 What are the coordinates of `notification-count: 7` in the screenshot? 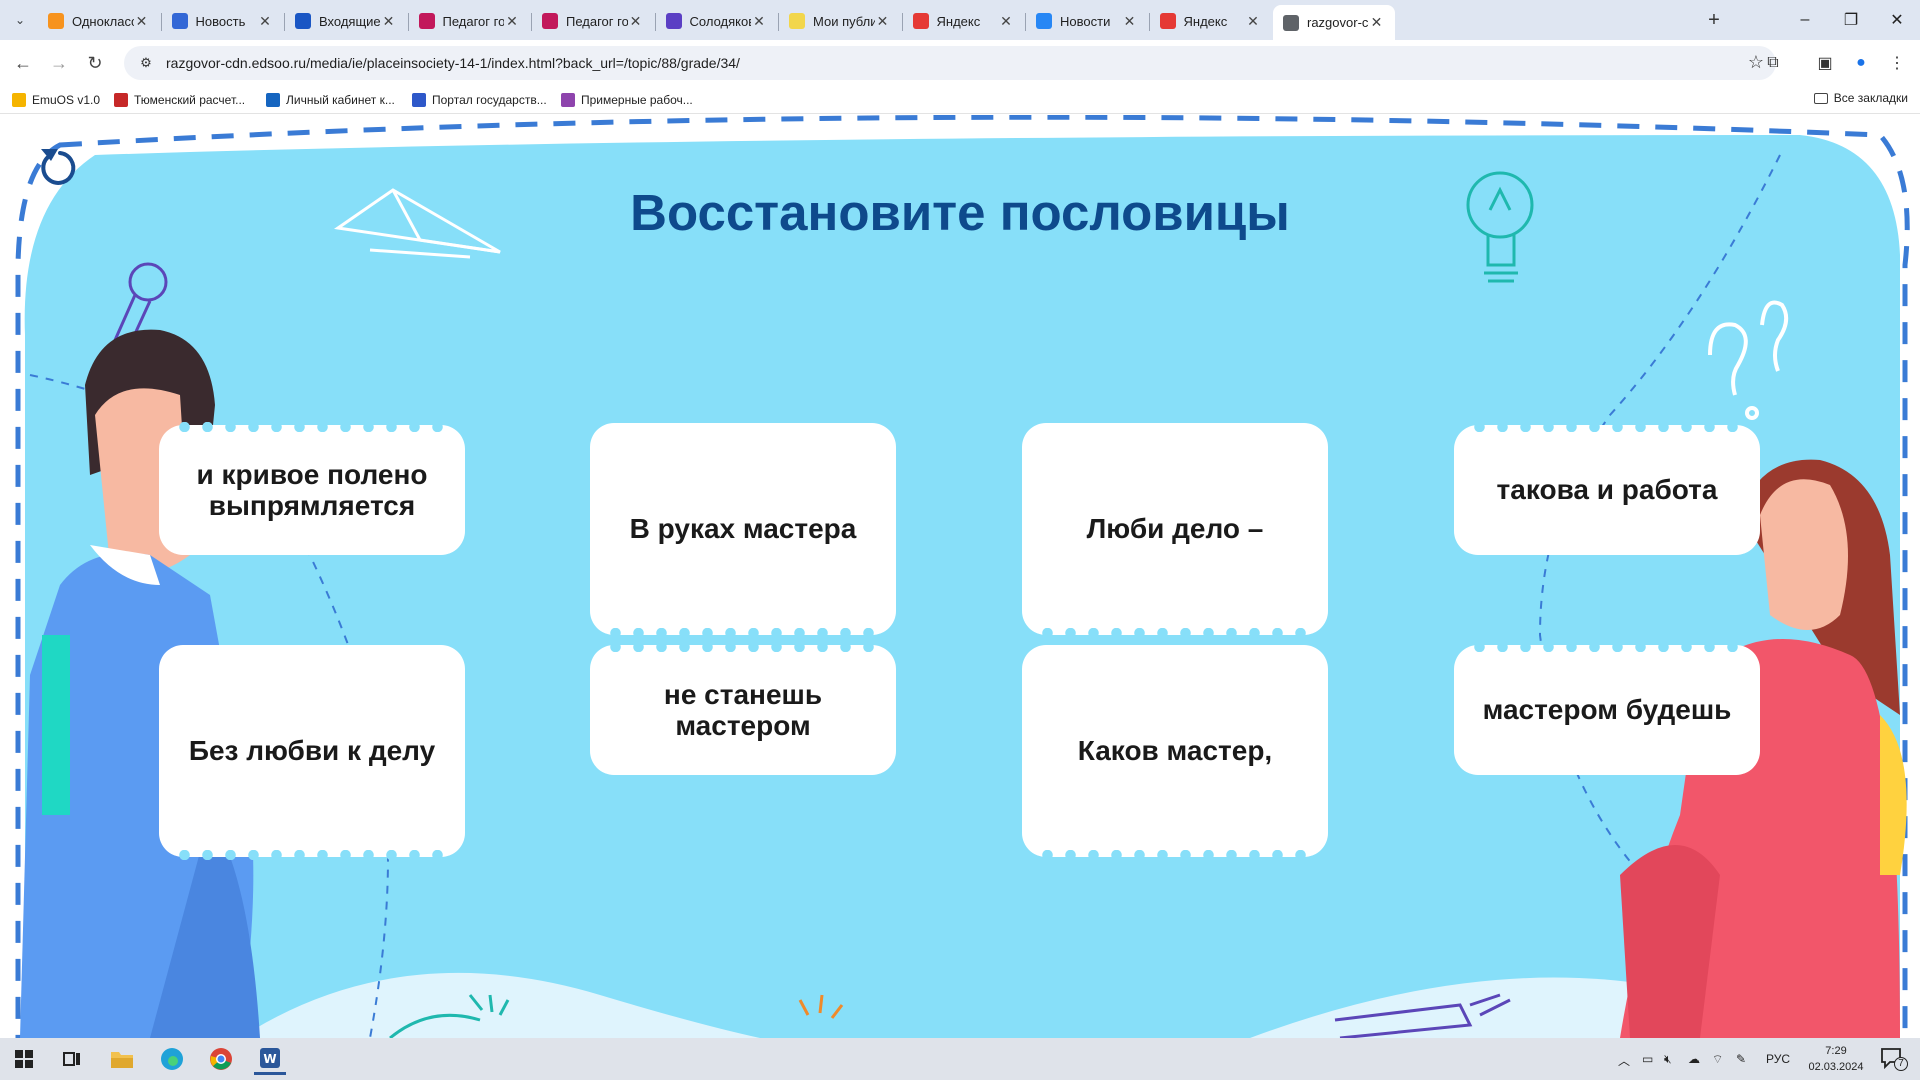 It's located at (1901, 1064).